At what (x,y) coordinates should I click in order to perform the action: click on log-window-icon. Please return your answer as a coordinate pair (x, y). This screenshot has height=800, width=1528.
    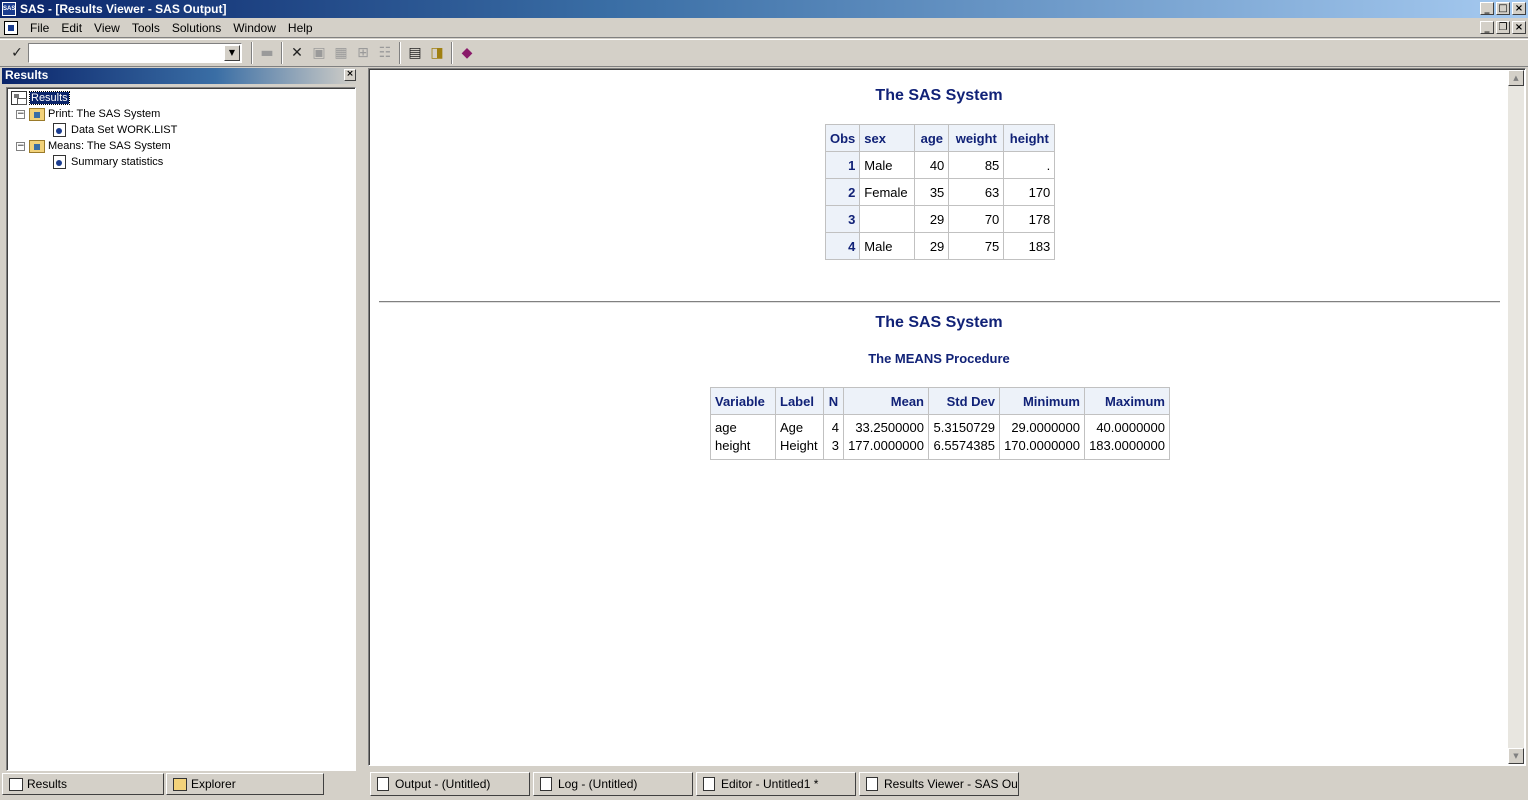
    Looking at the image, I should click on (546, 784).